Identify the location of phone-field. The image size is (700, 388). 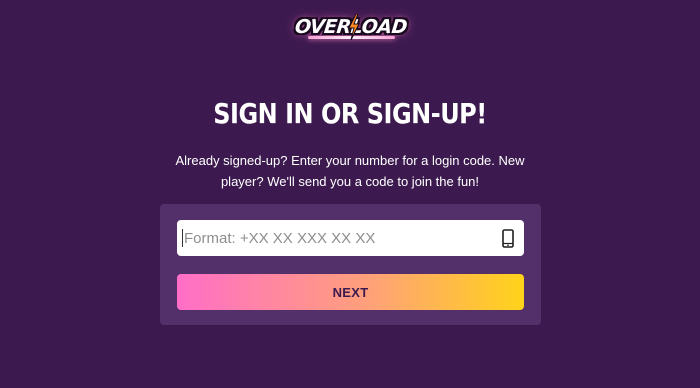
(350, 238).